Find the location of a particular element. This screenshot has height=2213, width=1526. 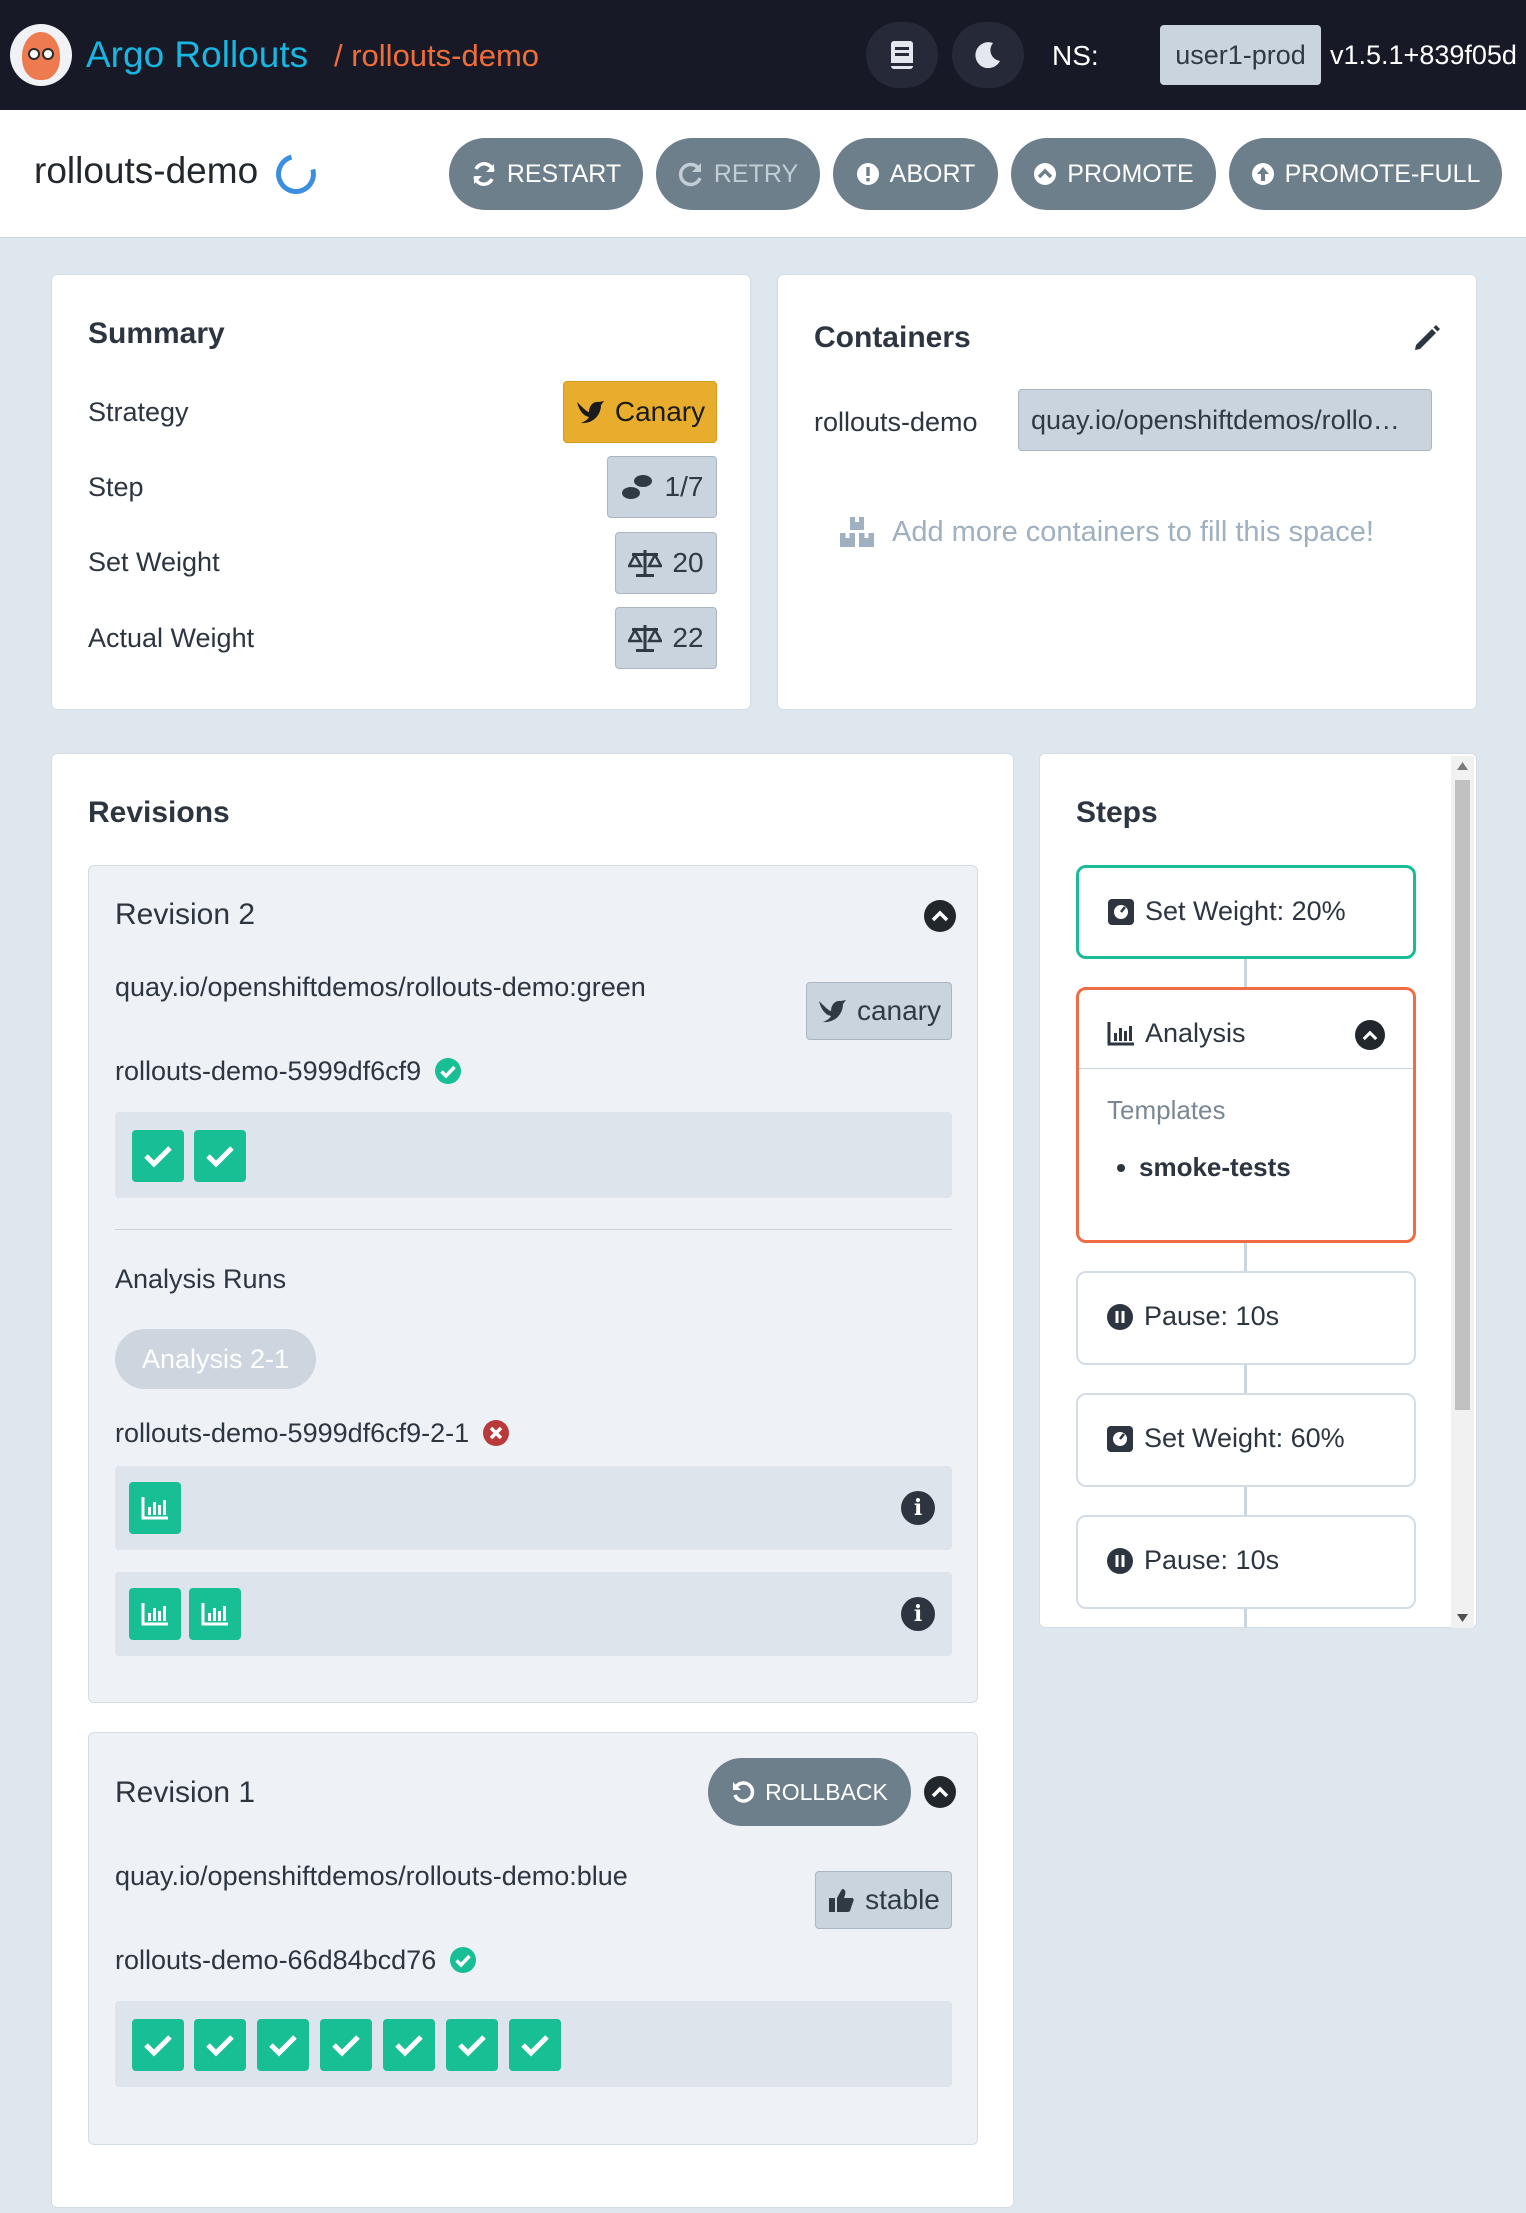

revisions-title: Revisions is located at coordinates (159, 812).